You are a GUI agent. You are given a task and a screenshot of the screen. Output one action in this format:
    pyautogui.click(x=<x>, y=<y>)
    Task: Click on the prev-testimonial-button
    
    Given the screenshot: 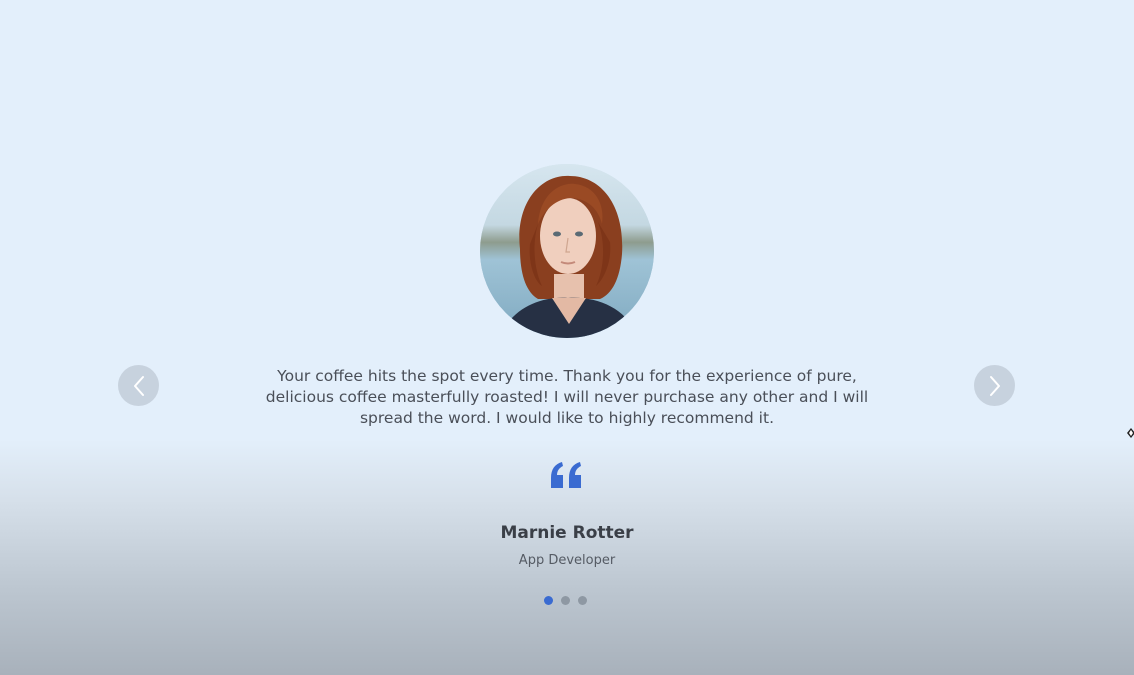 What is the action you would take?
    pyautogui.click(x=138, y=385)
    